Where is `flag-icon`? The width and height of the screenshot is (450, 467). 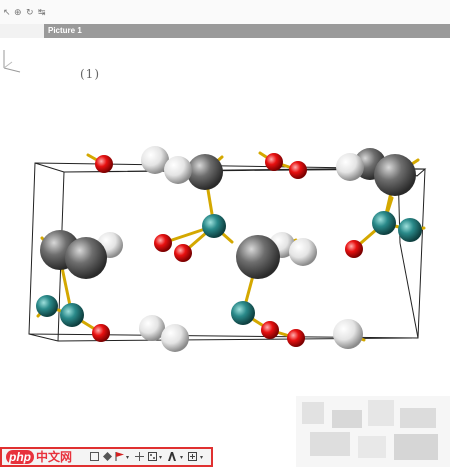
flag-icon is located at coordinates (119, 456).